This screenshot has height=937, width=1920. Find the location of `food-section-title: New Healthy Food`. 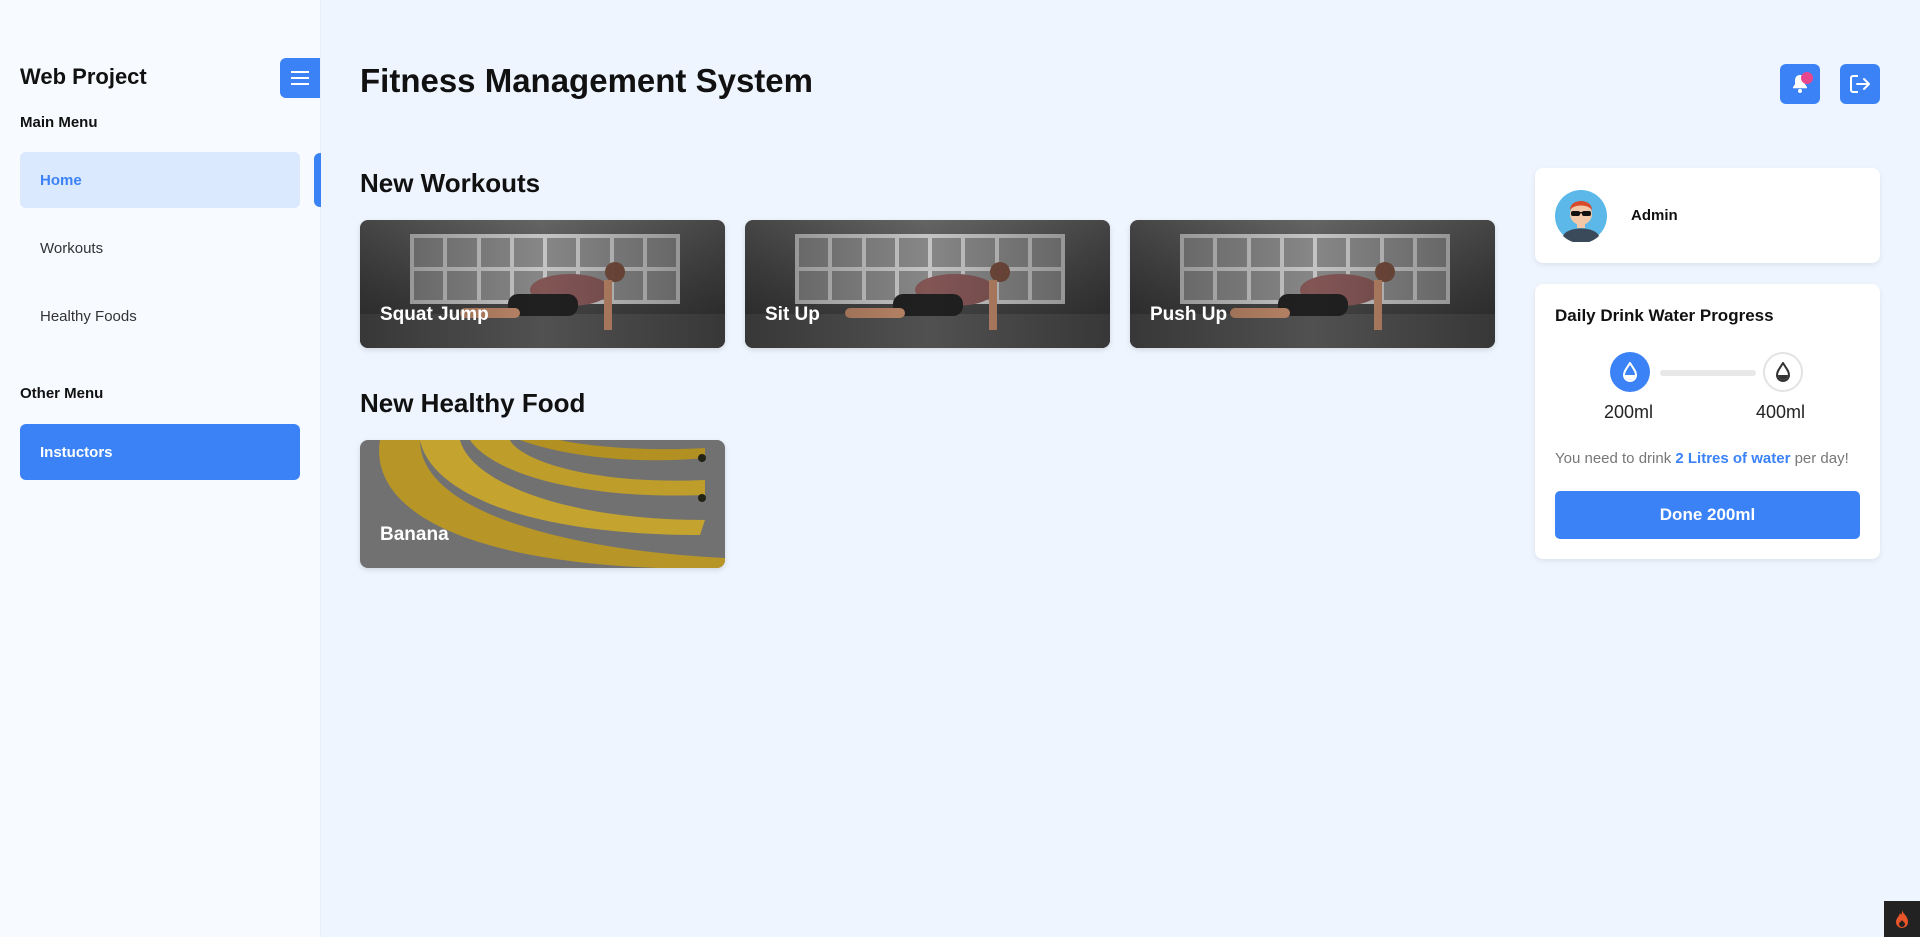

food-section-title: New Healthy Food is located at coordinates (473, 403).